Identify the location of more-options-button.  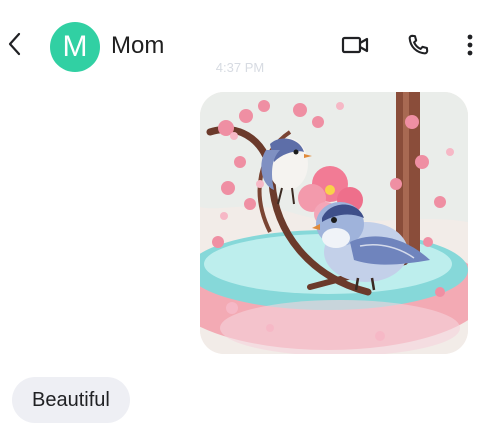
(469, 45).